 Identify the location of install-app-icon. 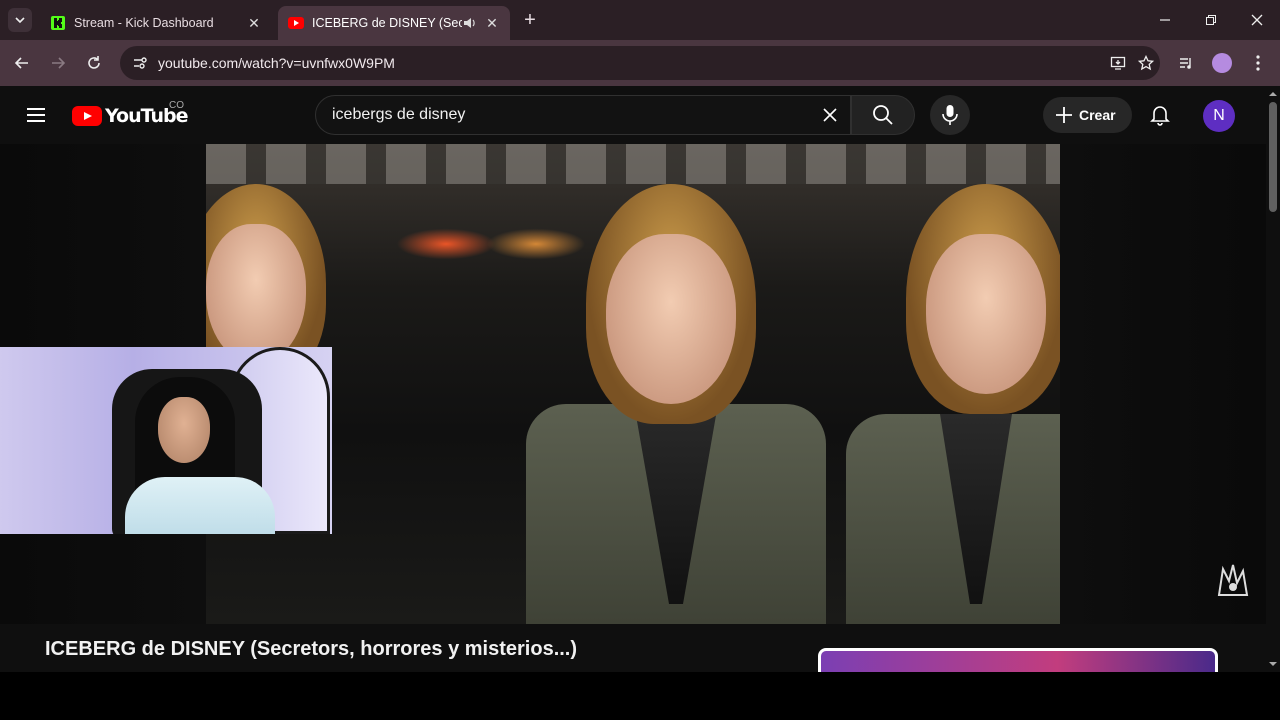
(1118, 63).